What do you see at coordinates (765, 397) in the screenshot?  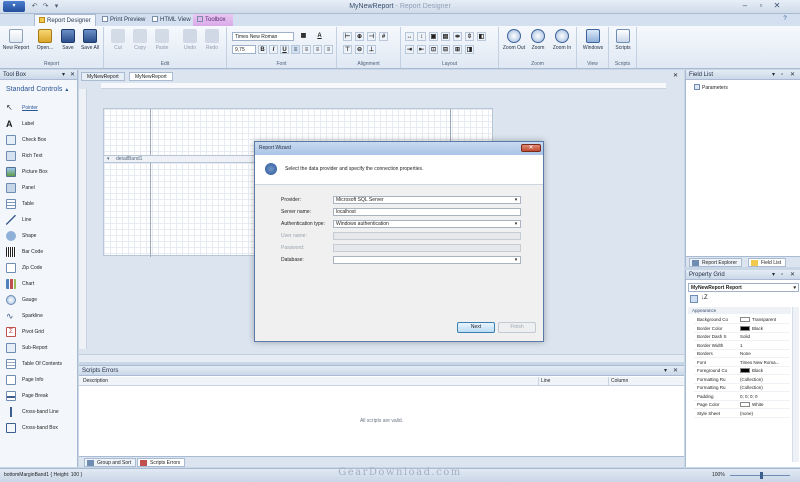 I see `property-value: 0; 0; 0; 0` at bounding box center [765, 397].